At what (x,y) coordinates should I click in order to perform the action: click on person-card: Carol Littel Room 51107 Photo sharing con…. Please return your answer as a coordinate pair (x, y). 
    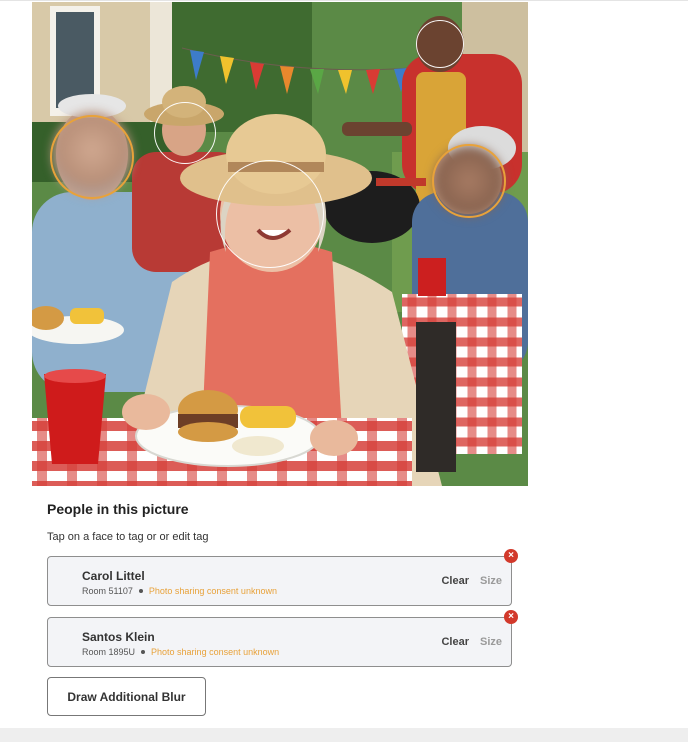
    Looking at the image, I should click on (282, 577).